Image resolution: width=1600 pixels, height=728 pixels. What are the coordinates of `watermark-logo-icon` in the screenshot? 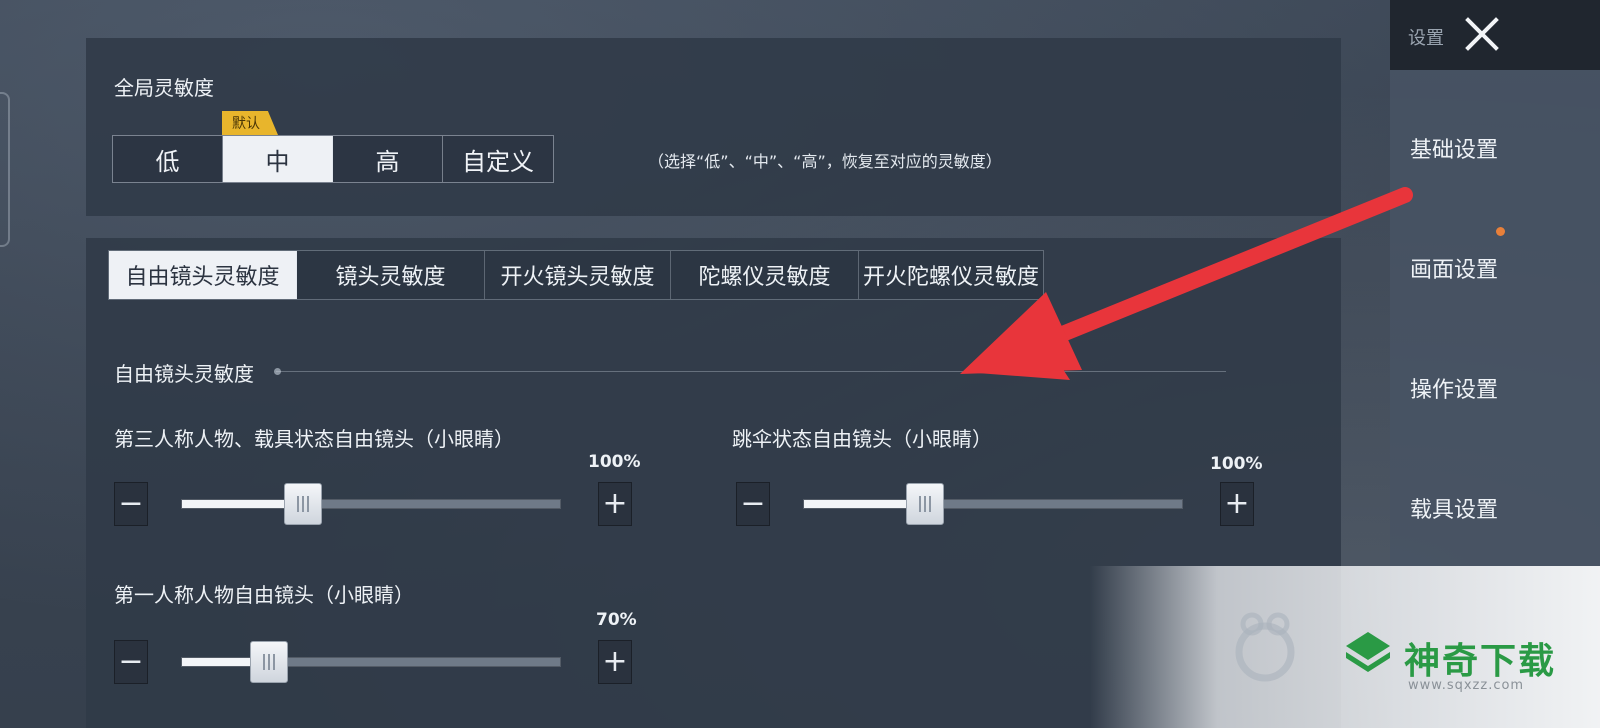 It's located at (1265, 647).